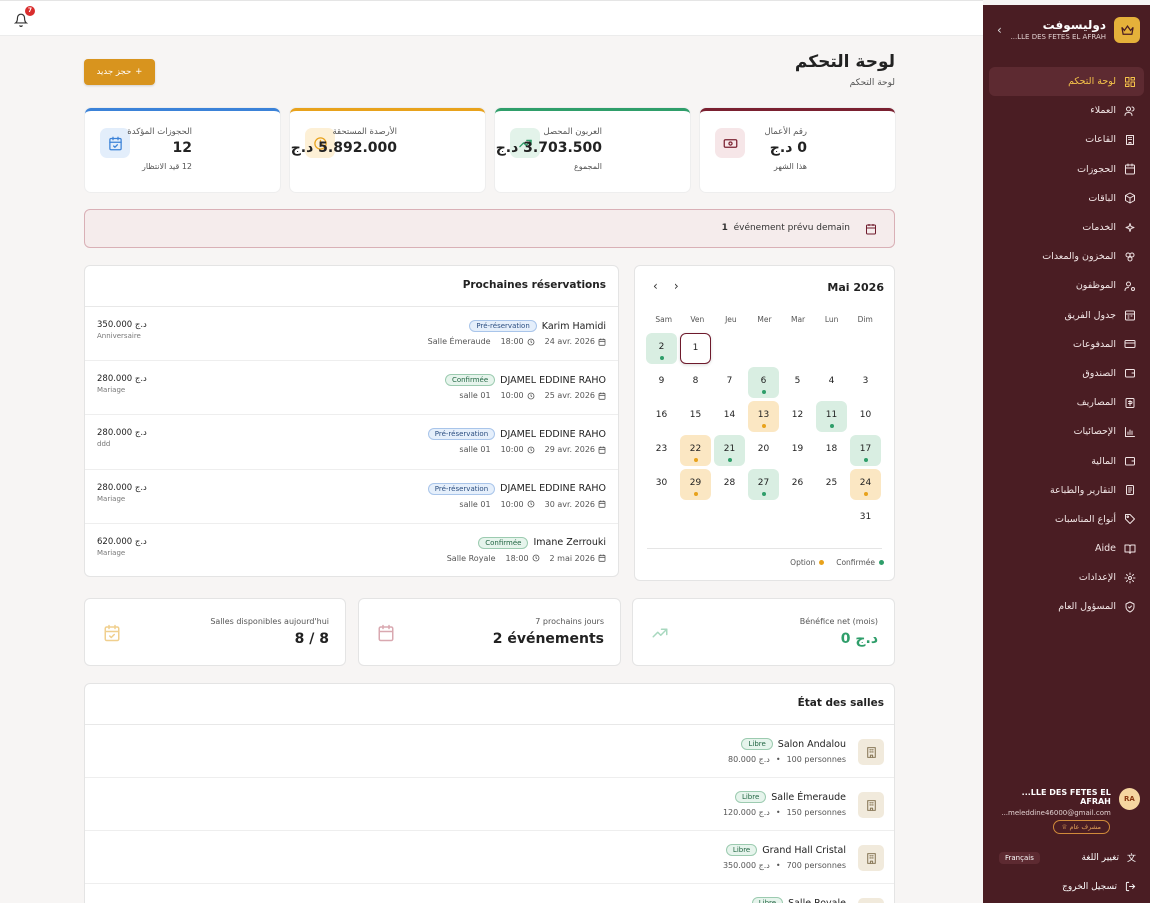 This screenshot has width=1150, height=903. I want to click on sidebar-item: الإحصائيات, so click(1066, 431).